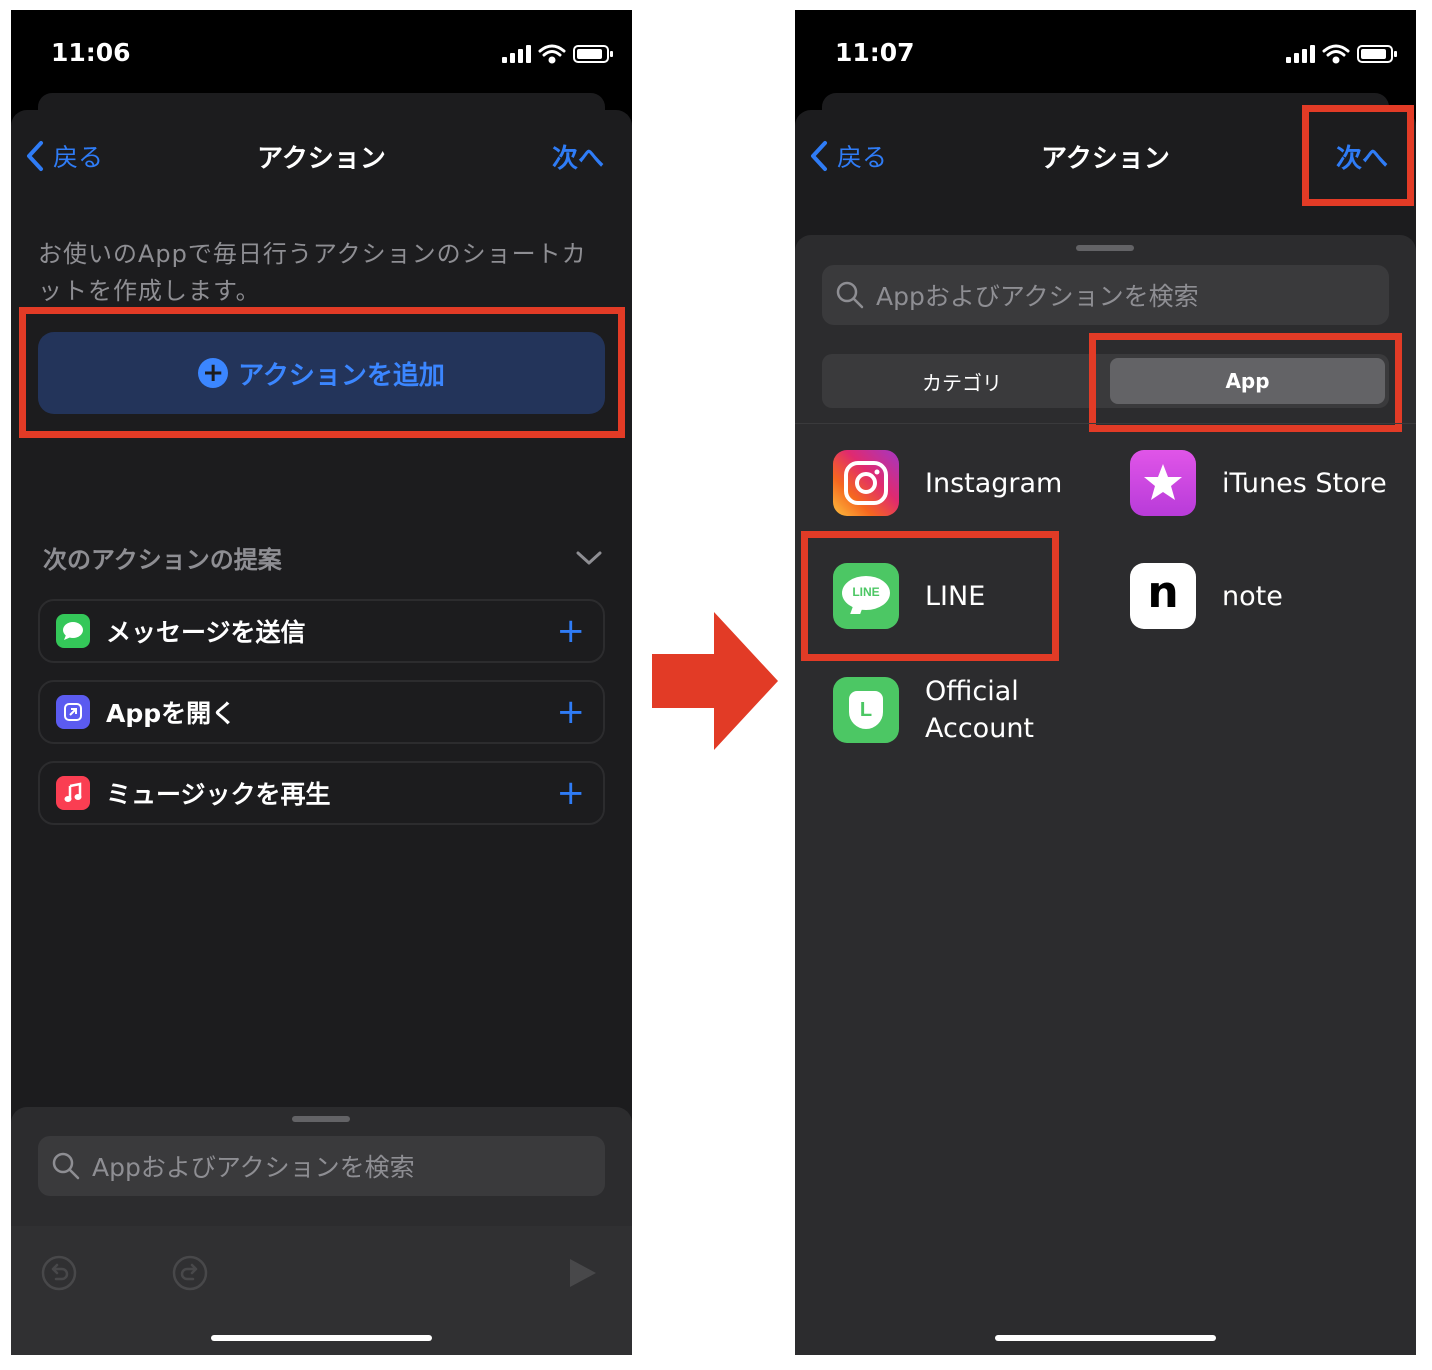 The image size is (1432, 1370). I want to click on note-icon: n, so click(1163, 596).